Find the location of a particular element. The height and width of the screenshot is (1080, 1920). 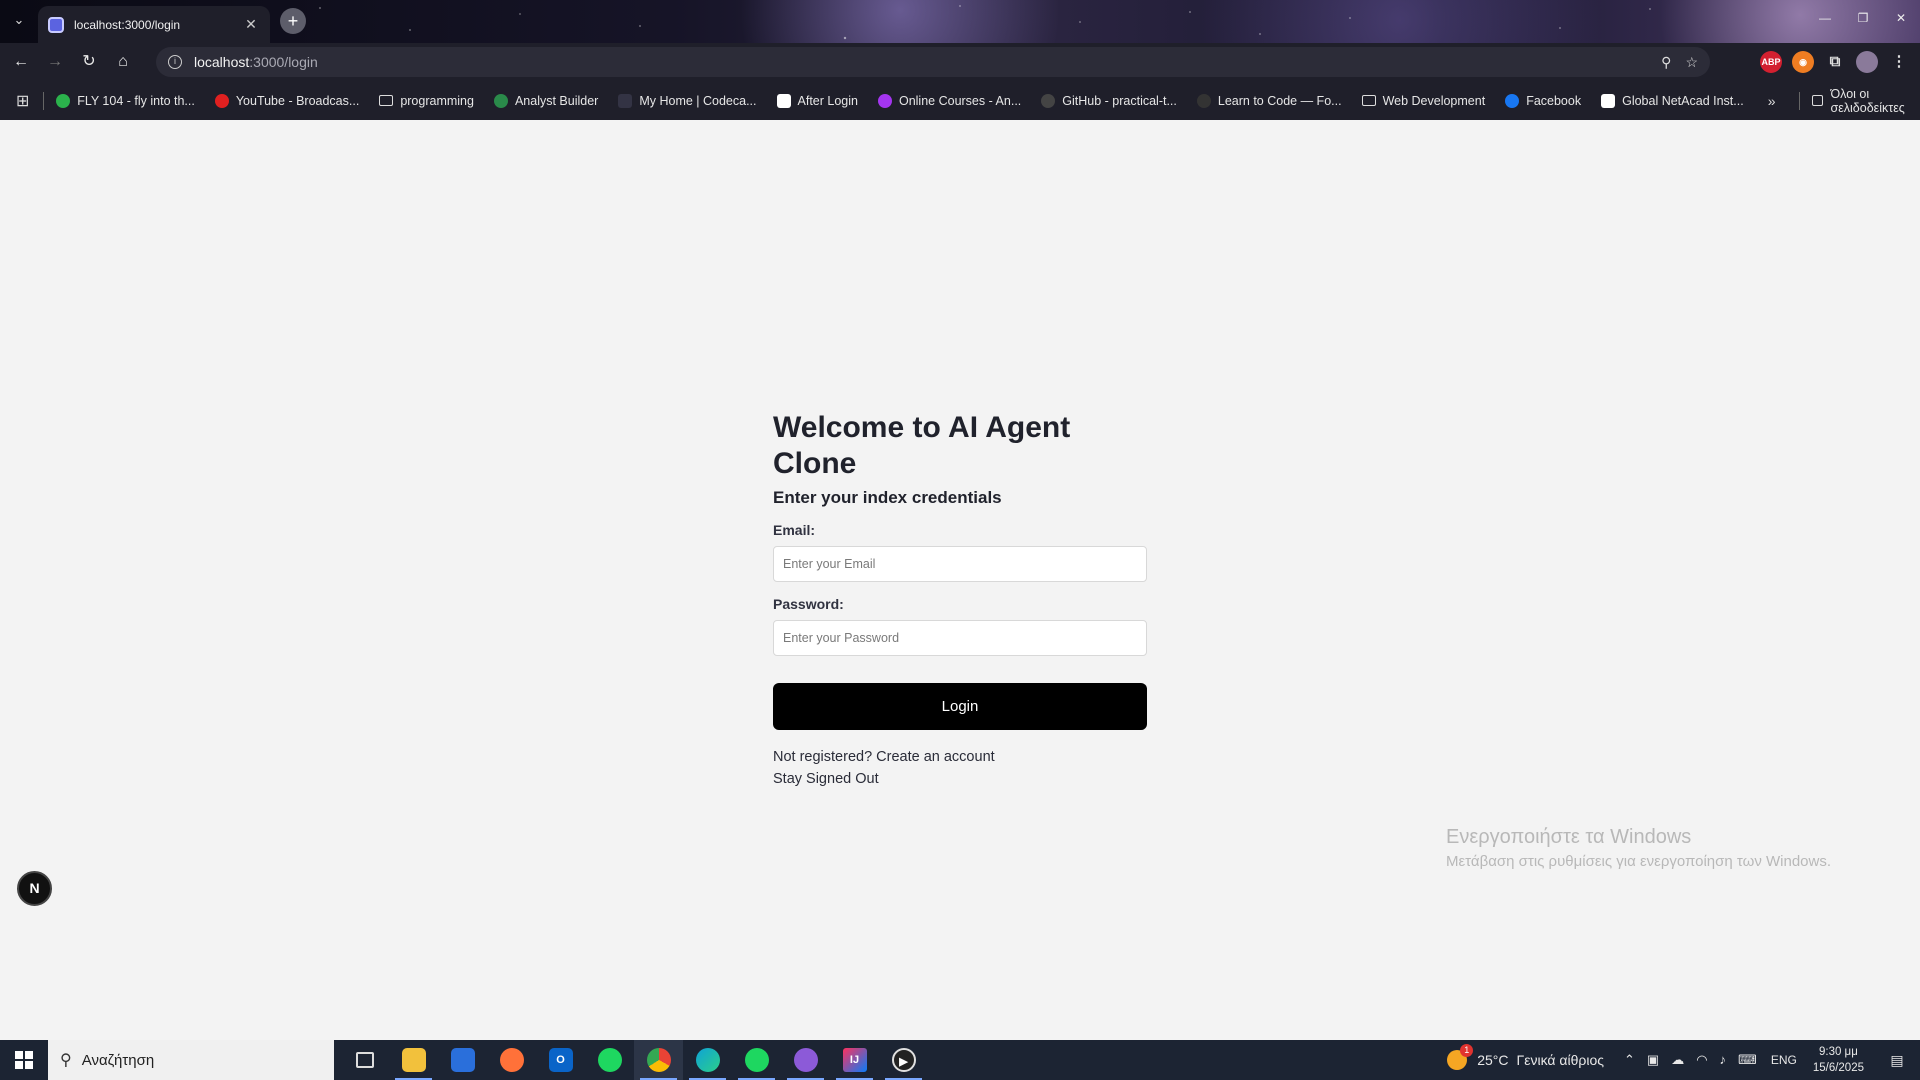

apps-grid-icon: ⊞ is located at coordinates (22, 101).